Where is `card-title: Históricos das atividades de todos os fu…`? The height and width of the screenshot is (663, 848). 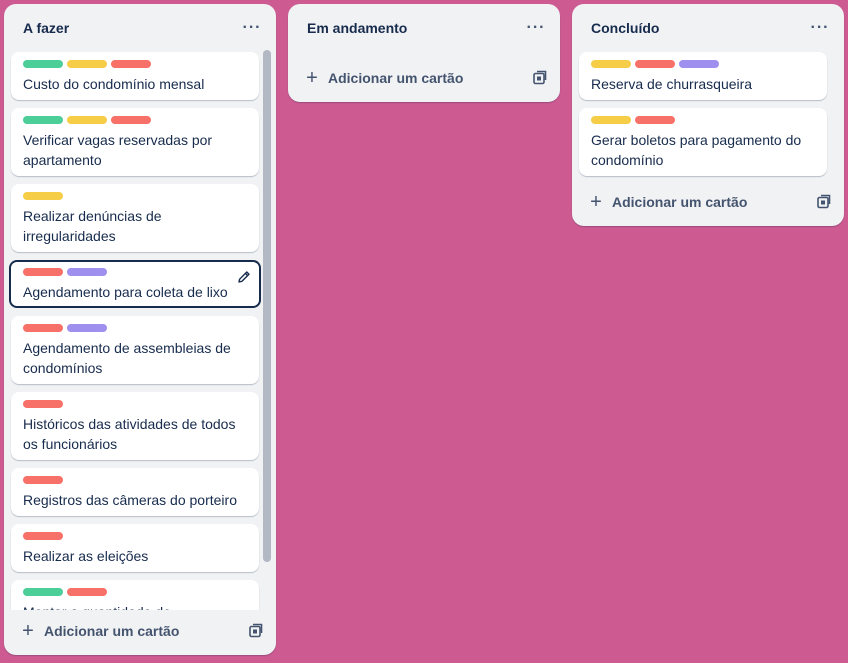
card-title: Históricos das atividades de todos os fu… is located at coordinates (129, 434).